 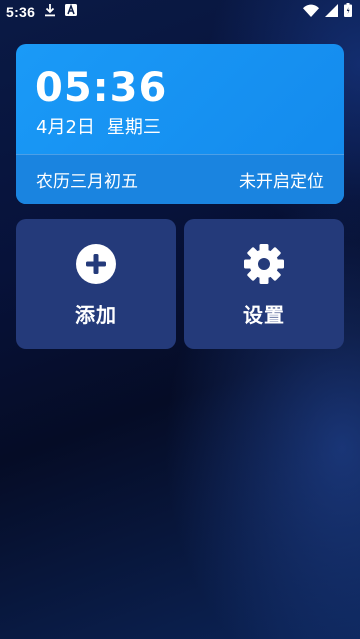 I want to click on status-time: 5:36, so click(x=21, y=12).